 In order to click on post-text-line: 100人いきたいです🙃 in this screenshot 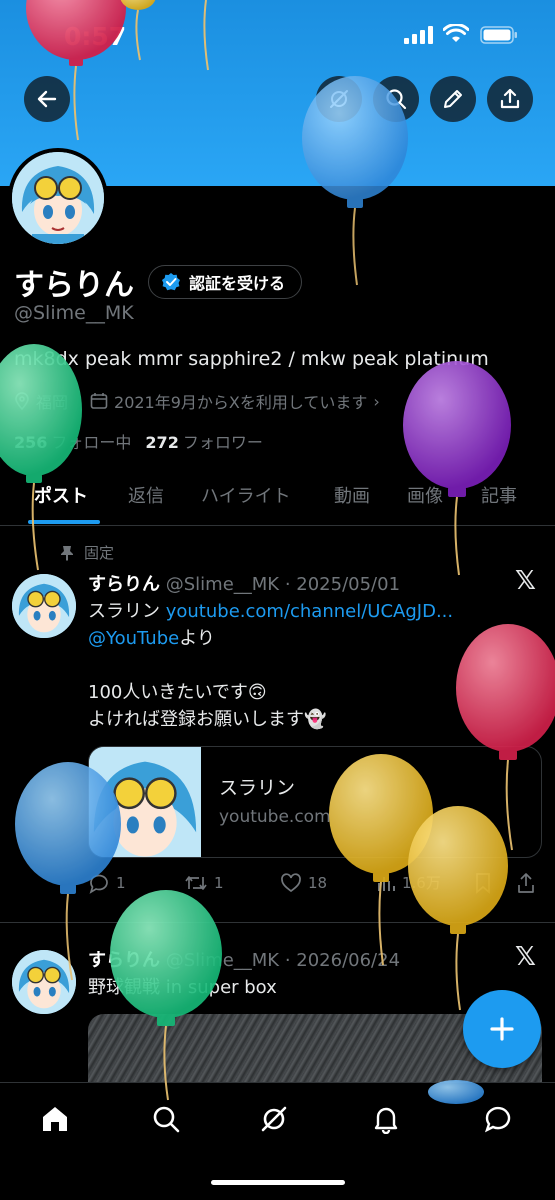, I will do `click(177, 692)`.